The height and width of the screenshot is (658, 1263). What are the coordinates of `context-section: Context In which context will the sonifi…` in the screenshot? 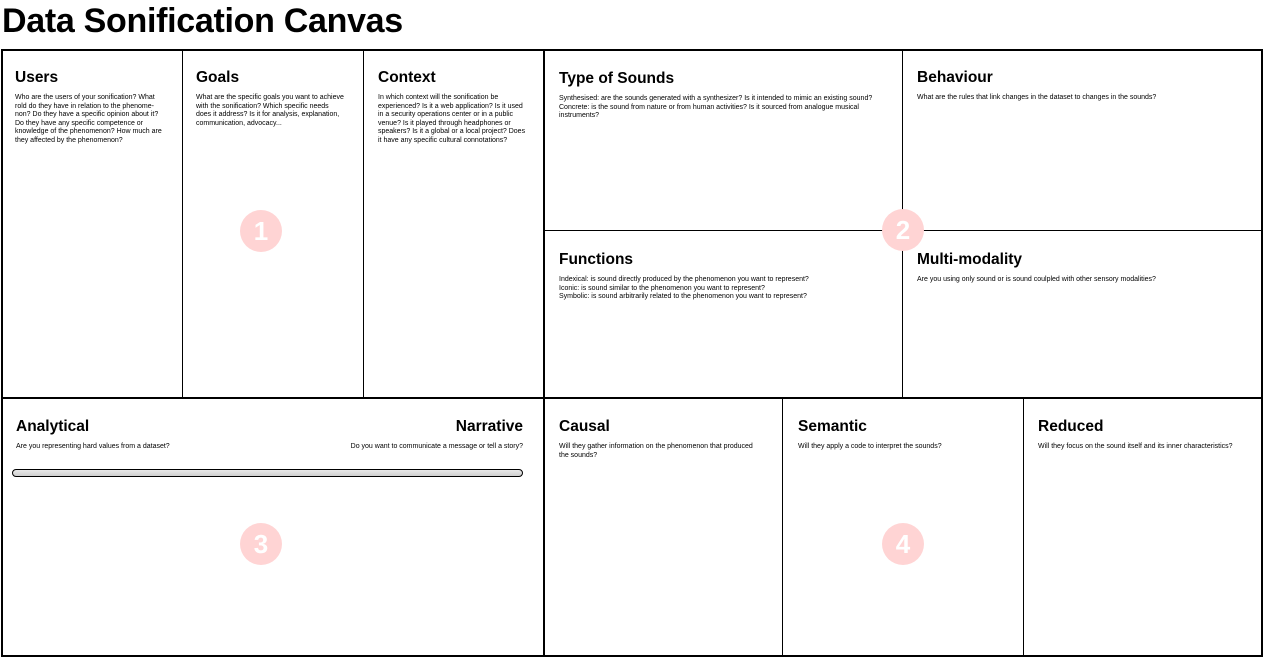 It's located at (458, 107).